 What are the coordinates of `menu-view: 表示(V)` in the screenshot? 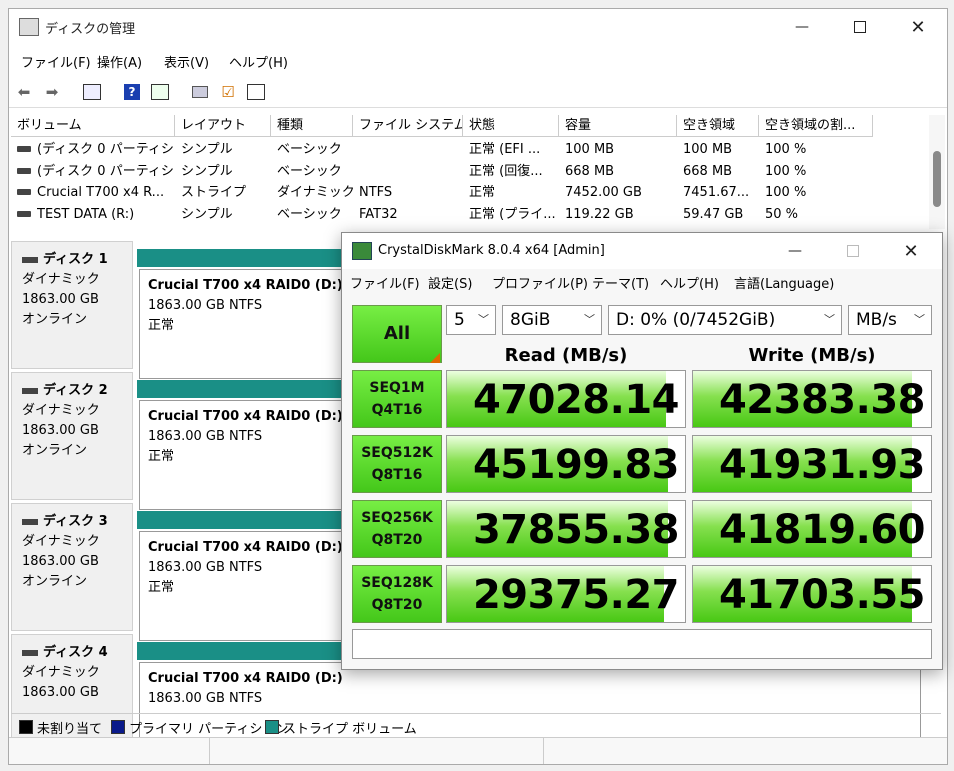 It's located at (186, 61).